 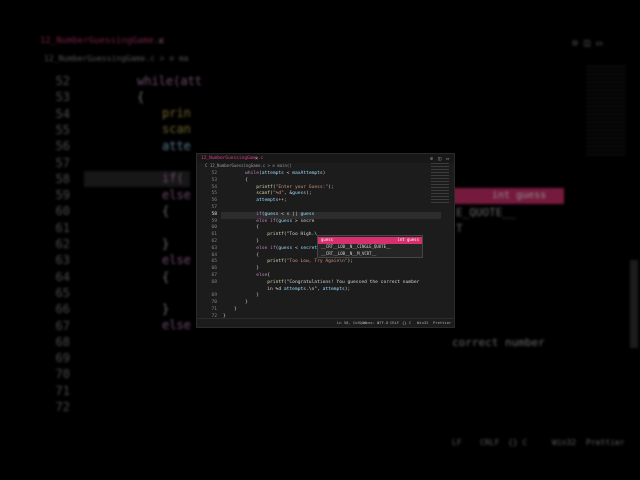 What do you see at coordinates (459, 228) in the screenshot?
I see `bg-right-text: T` at bounding box center [459, 228].